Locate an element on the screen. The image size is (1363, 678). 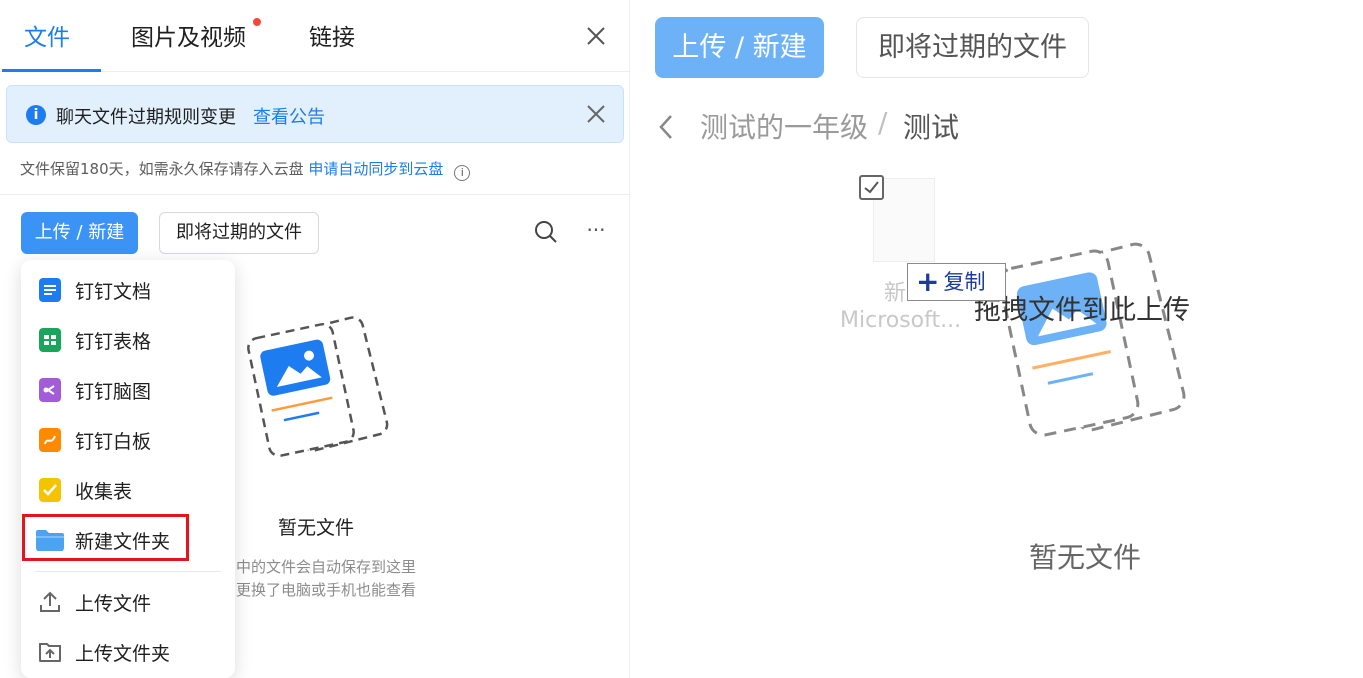
notice-text: 聊天文件过期规则变更 is located at coordinates (146, 117).